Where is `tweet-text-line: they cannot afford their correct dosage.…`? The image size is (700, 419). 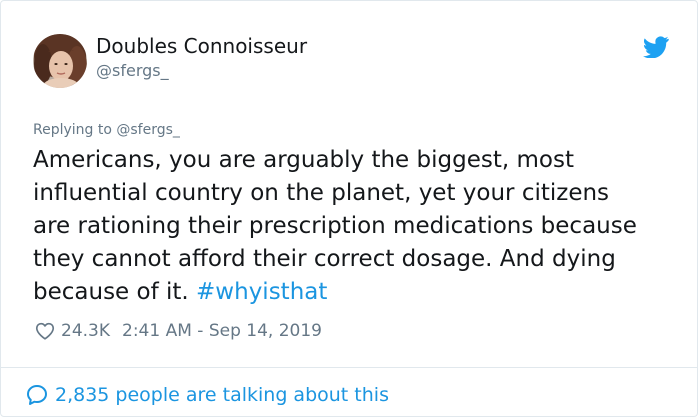 tweet-text-line: they cannot afford their correct dosage.… is located at coordinates (324, 259).